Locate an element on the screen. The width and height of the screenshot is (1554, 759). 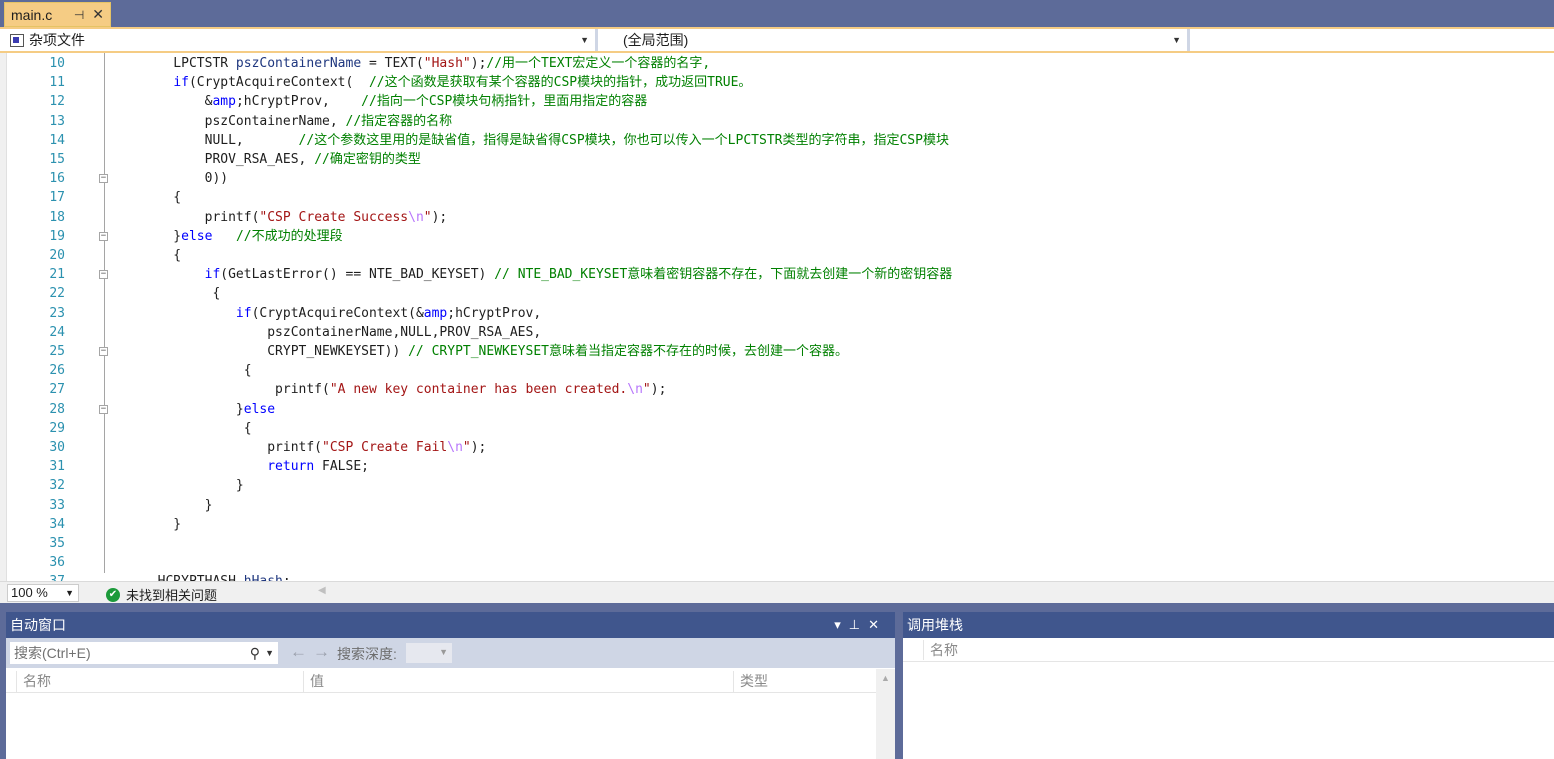
code-token: { is located at coordinates (181, 294).